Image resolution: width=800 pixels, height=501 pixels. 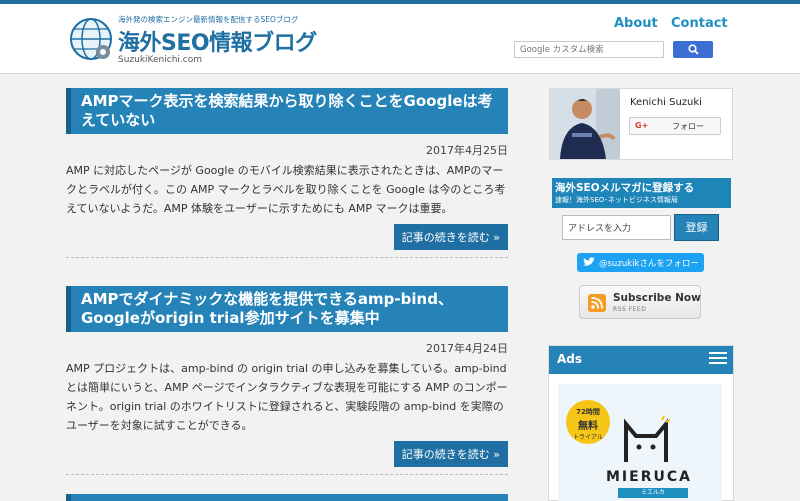 I want to click on badge-line: 72時間, so click(x=588, y=412).